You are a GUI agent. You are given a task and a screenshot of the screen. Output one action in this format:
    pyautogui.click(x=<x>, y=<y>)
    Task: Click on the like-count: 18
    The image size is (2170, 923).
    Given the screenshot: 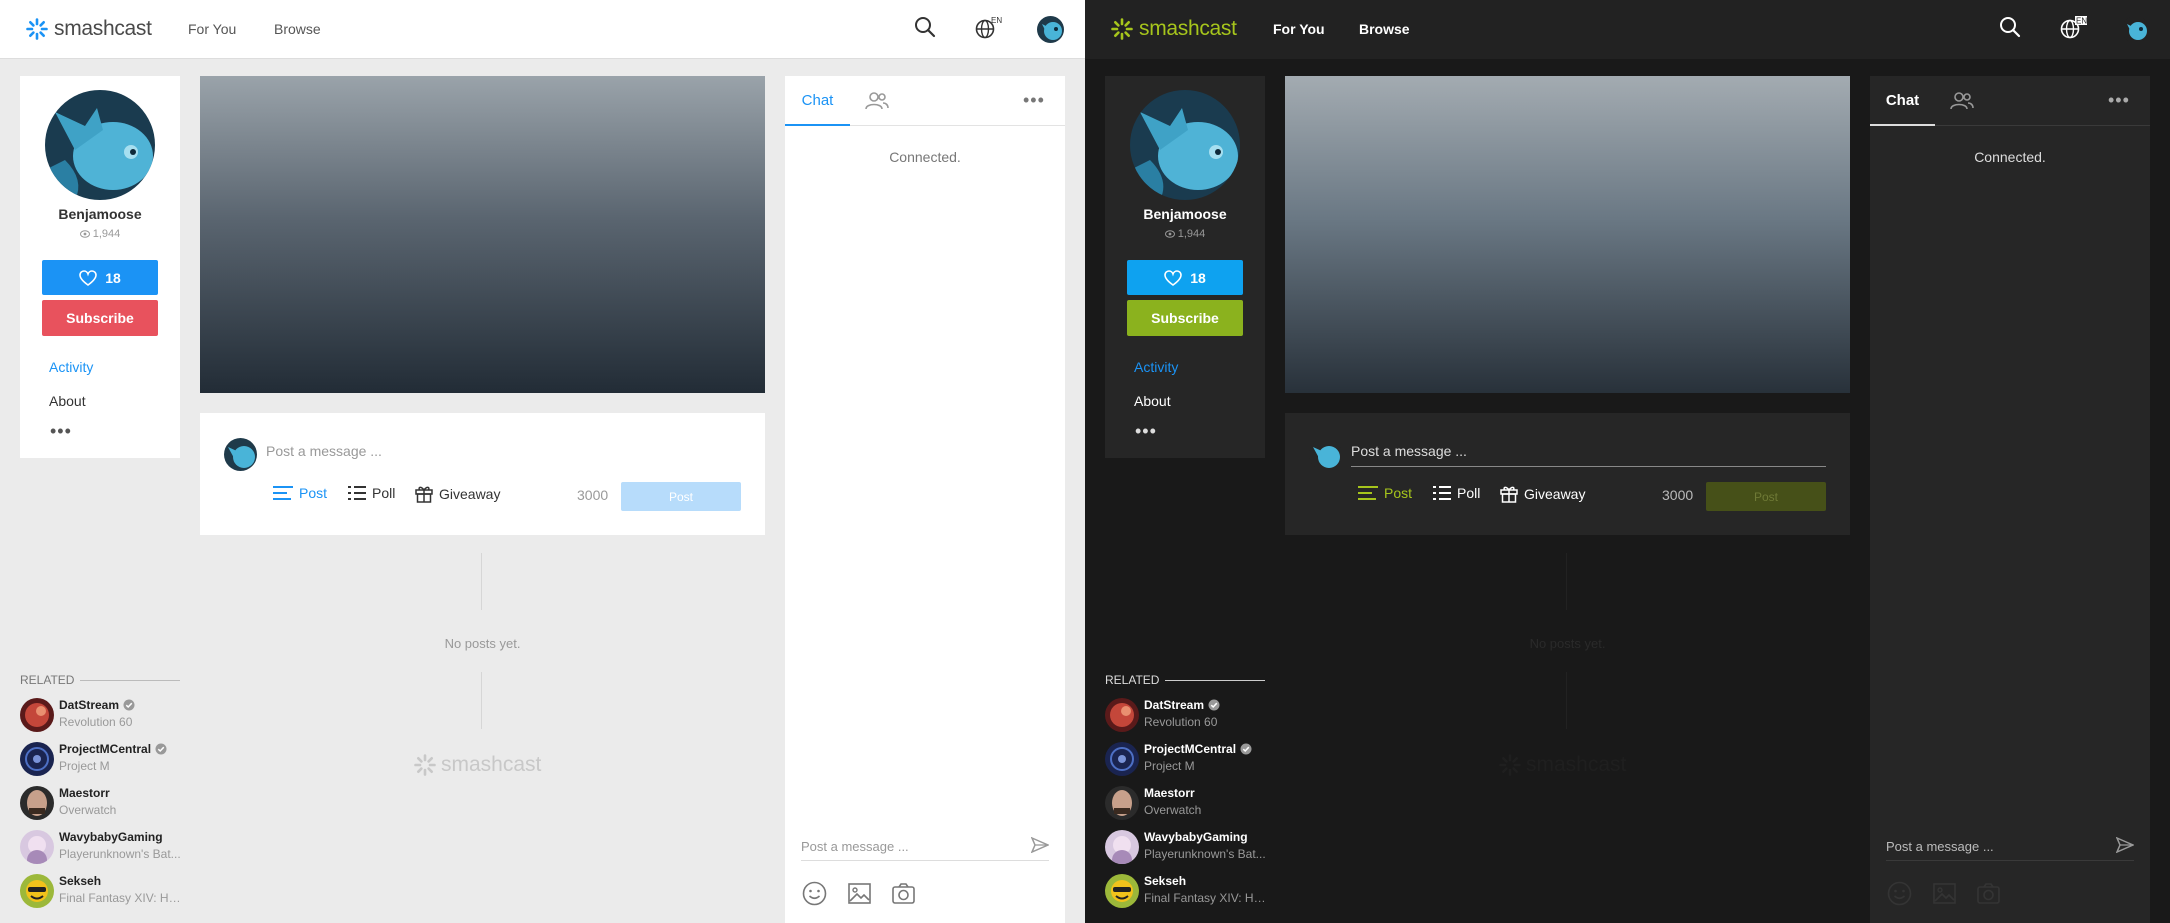 What is the action you would take?
    pyautogui.click(x=1198, y=277)
    